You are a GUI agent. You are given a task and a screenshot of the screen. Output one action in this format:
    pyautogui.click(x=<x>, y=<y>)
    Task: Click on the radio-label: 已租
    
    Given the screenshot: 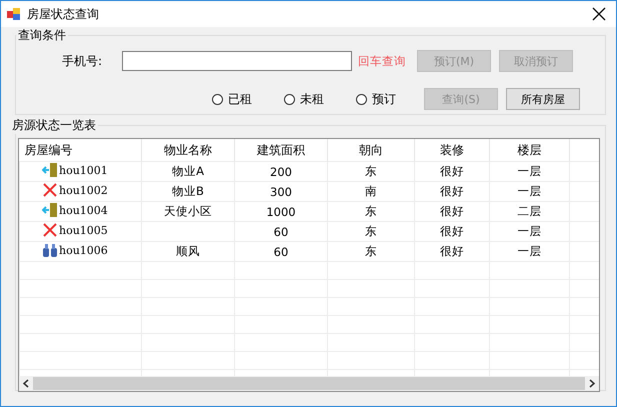 What is the action you would take?
    pyautogui.click(x=240, y=99)
    